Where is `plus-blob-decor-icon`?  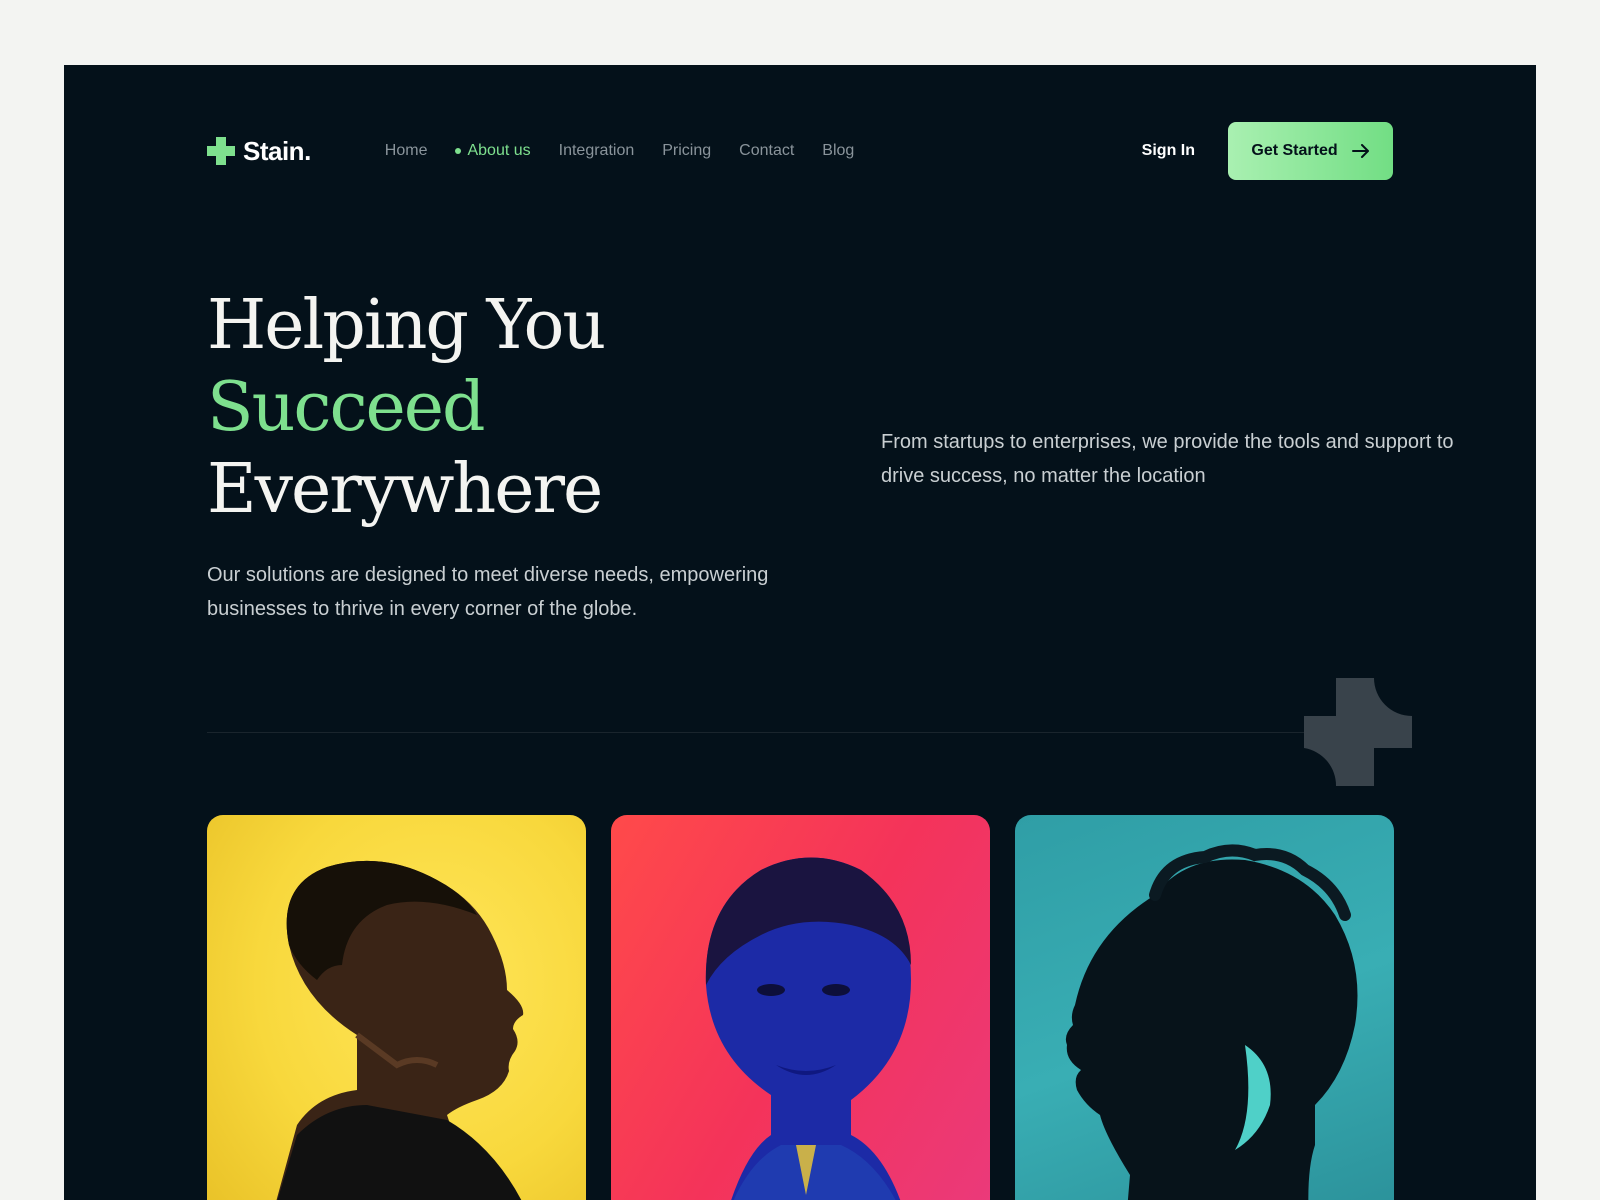 plus-blob-decor-icon is located at coordinates (1358, 732).